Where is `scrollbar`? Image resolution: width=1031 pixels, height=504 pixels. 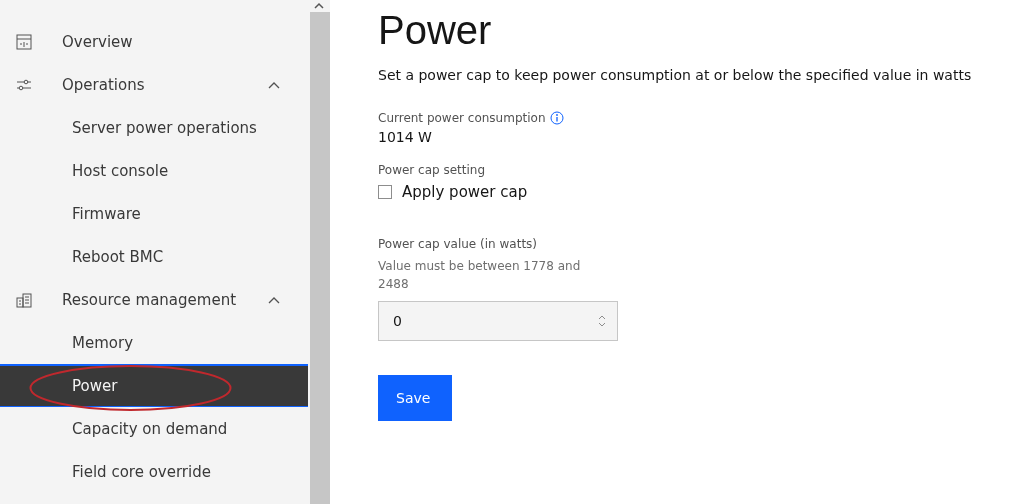 scrollbar is located at coordinates (319, 252).